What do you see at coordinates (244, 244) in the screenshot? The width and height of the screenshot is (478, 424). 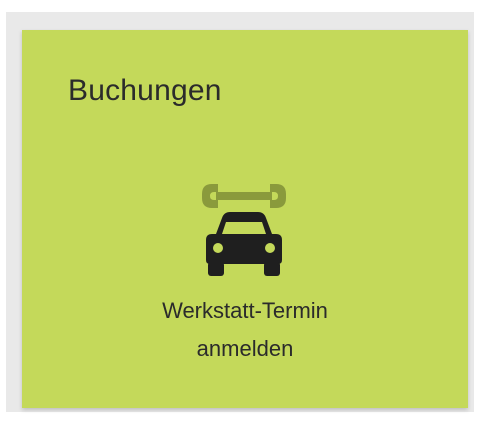 I see `car-icon` at bounding box center [244, 244].